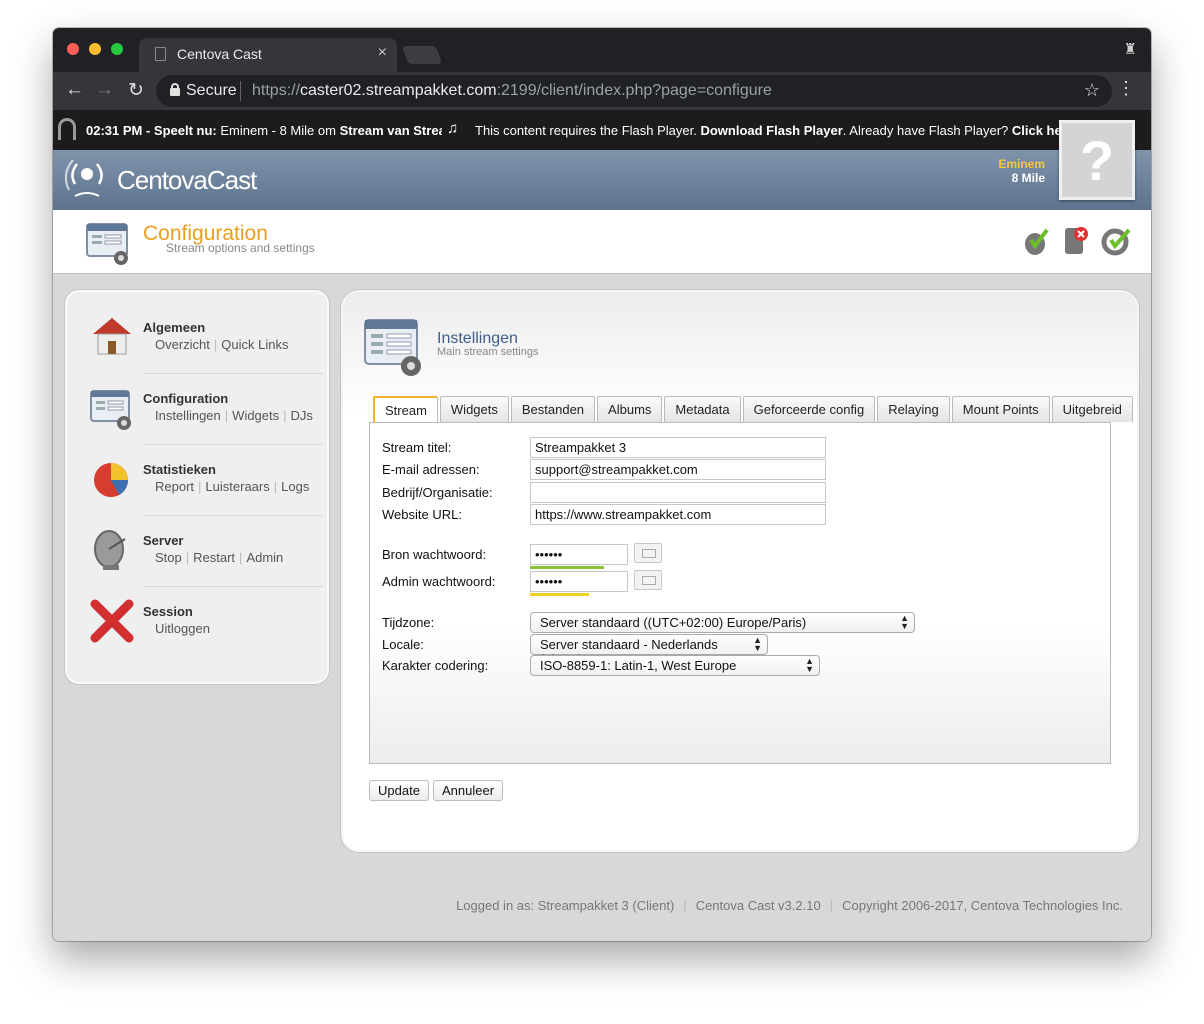 This screenshot has height=1024, width=1204. What do you see at coordinates (399, 790) in the screenshot?
I see `update-button: Update` at bounding box center [399, 790].